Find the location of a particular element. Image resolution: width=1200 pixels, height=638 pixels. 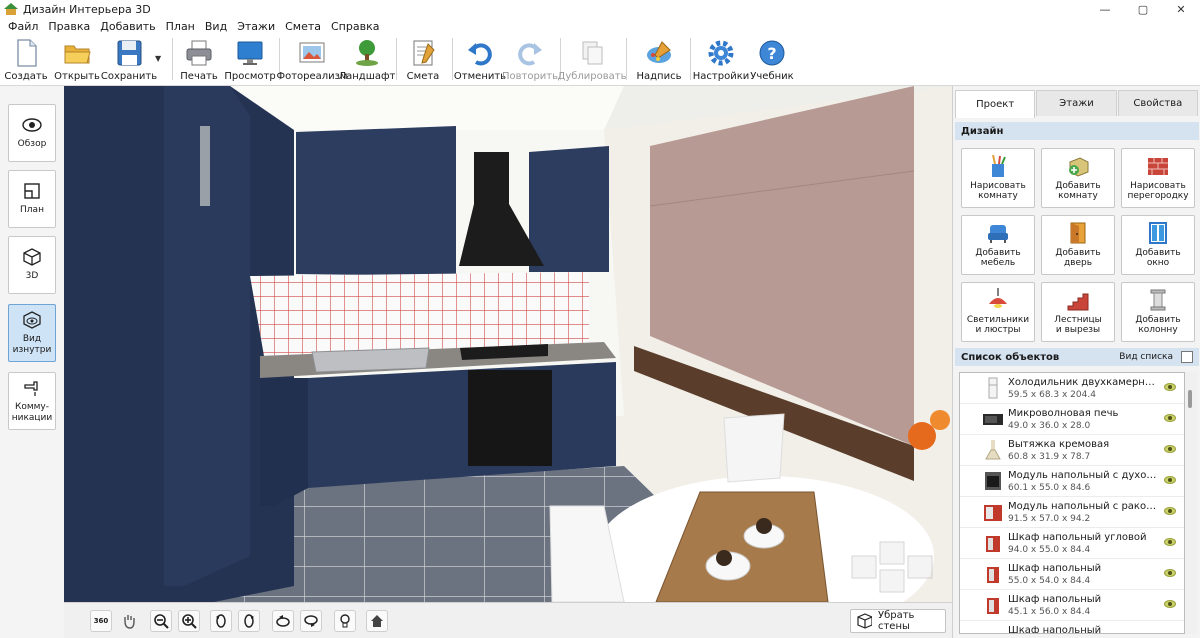

pencils-cup-icon is located at coordinates (998, 166).